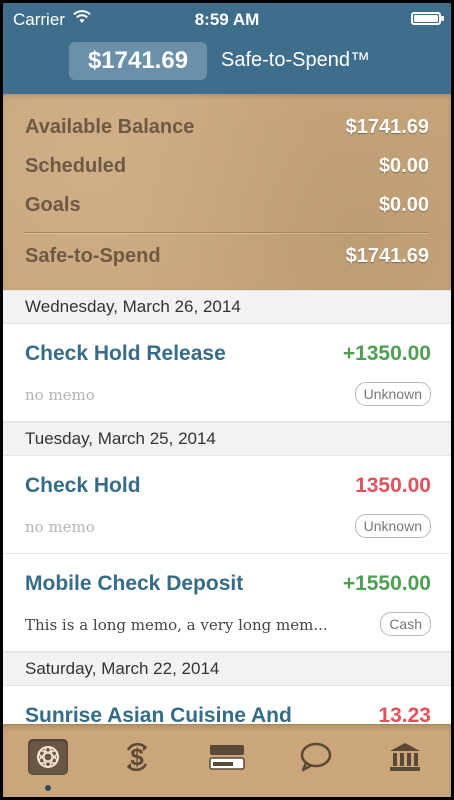  Describe the element at coordinates (316, 757) in the screenshot. I see `chat-icon` at that location.